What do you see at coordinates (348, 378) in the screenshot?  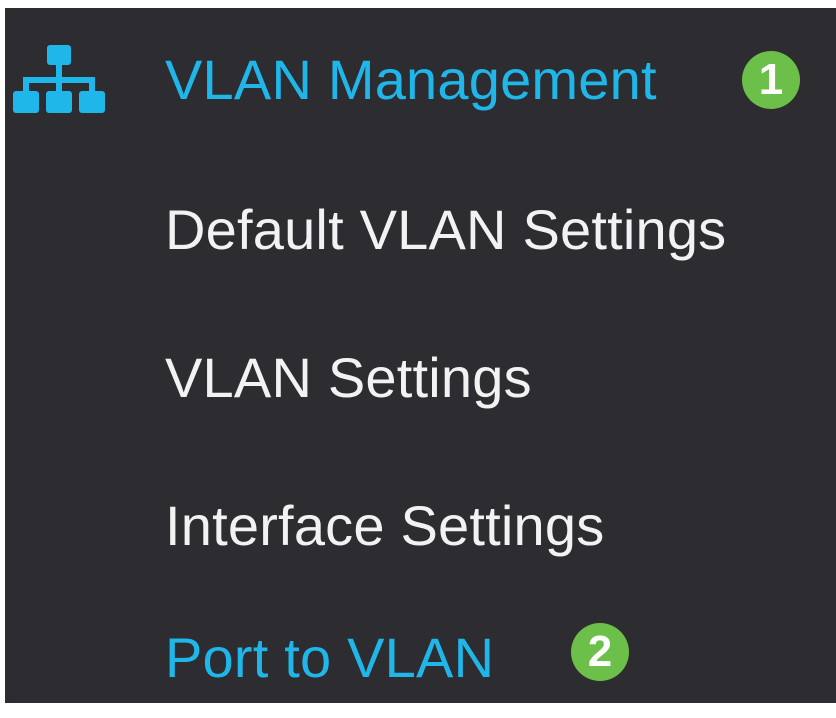 I see `menu-item-label: VLAN Settings` at bounding box center [348, 378].